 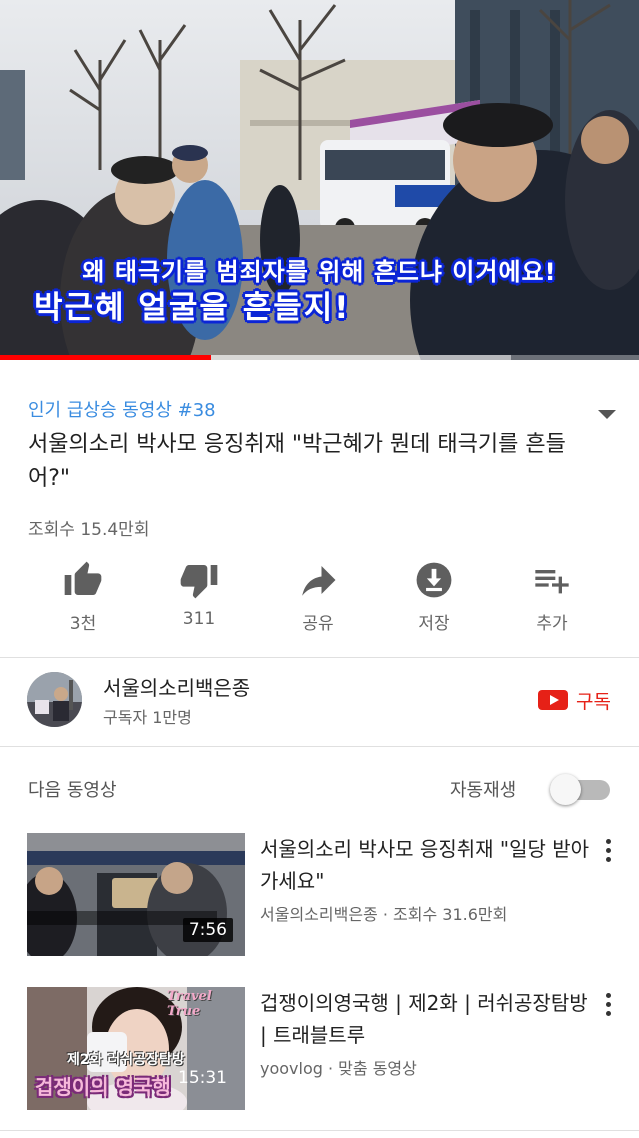 What do you see at coordinates (565, 789) in the screenshot?
I see `toggle-knob` at bounding box center [565, 789].